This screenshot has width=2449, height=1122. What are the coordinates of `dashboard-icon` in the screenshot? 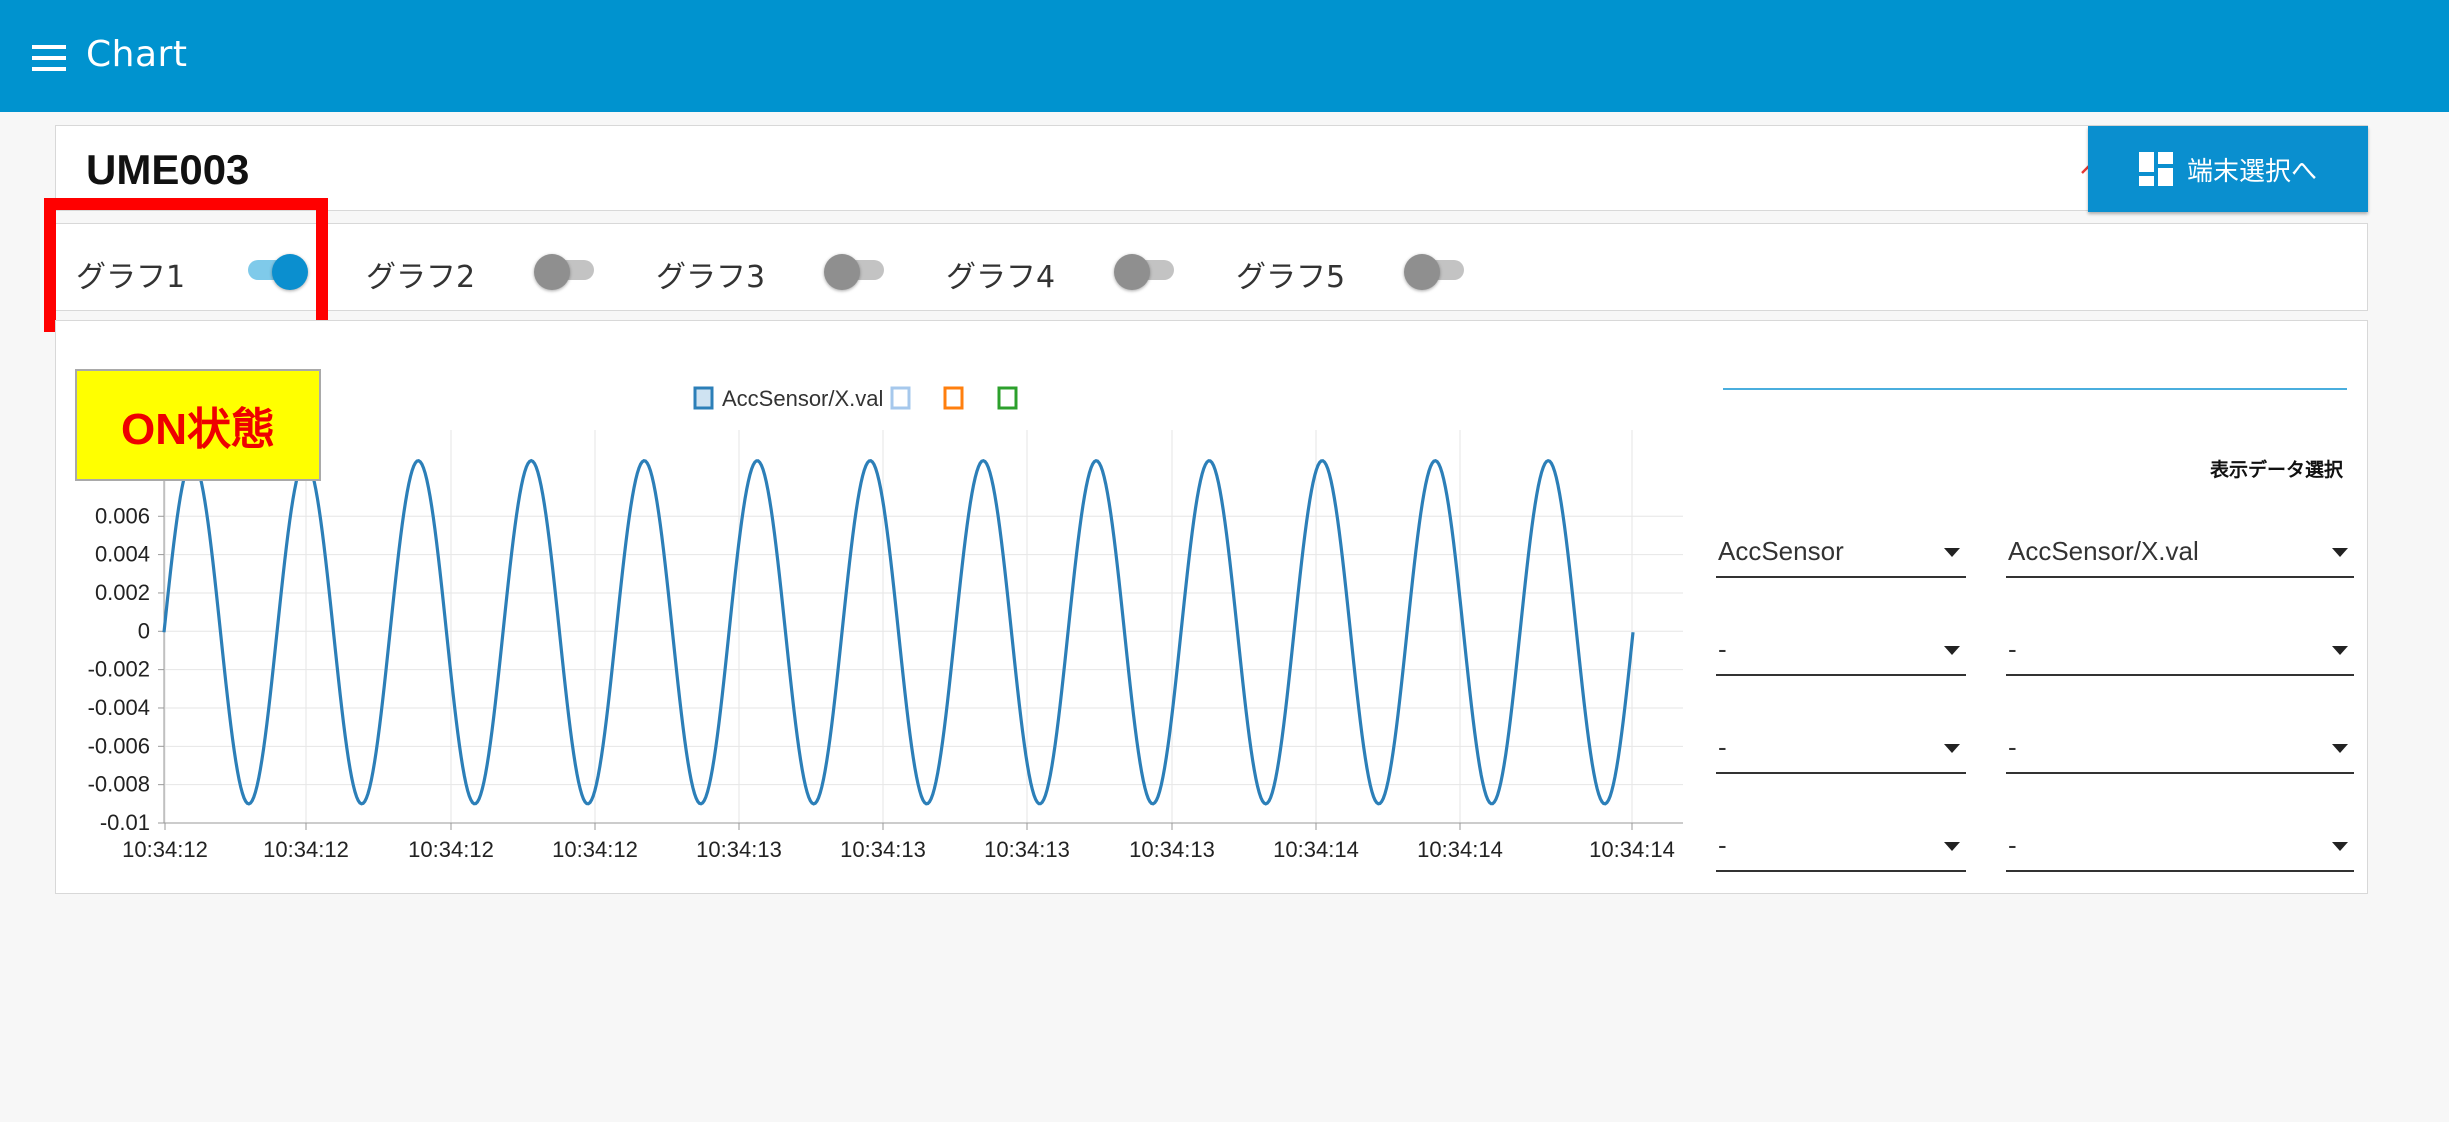 It's located at (2155, 169).